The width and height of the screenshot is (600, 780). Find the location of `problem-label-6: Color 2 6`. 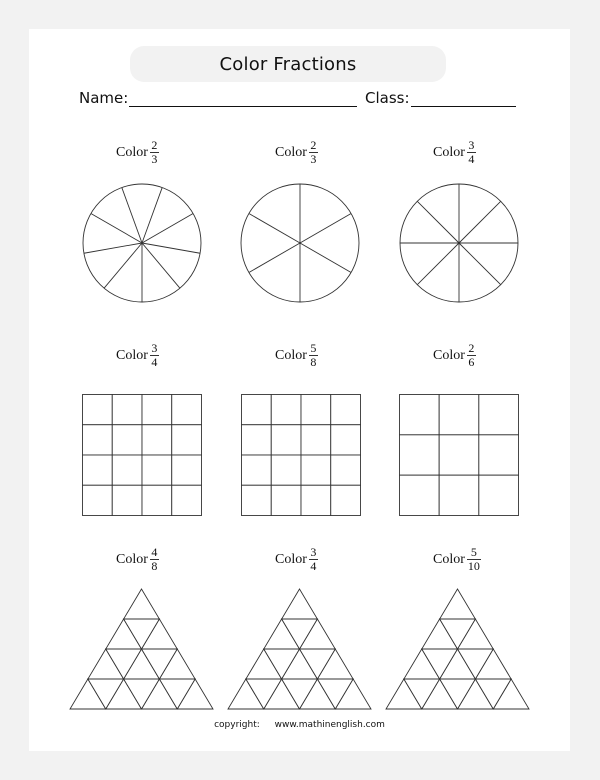

problem-label-6: Color 2 6 is located at coordinates (454, 355).